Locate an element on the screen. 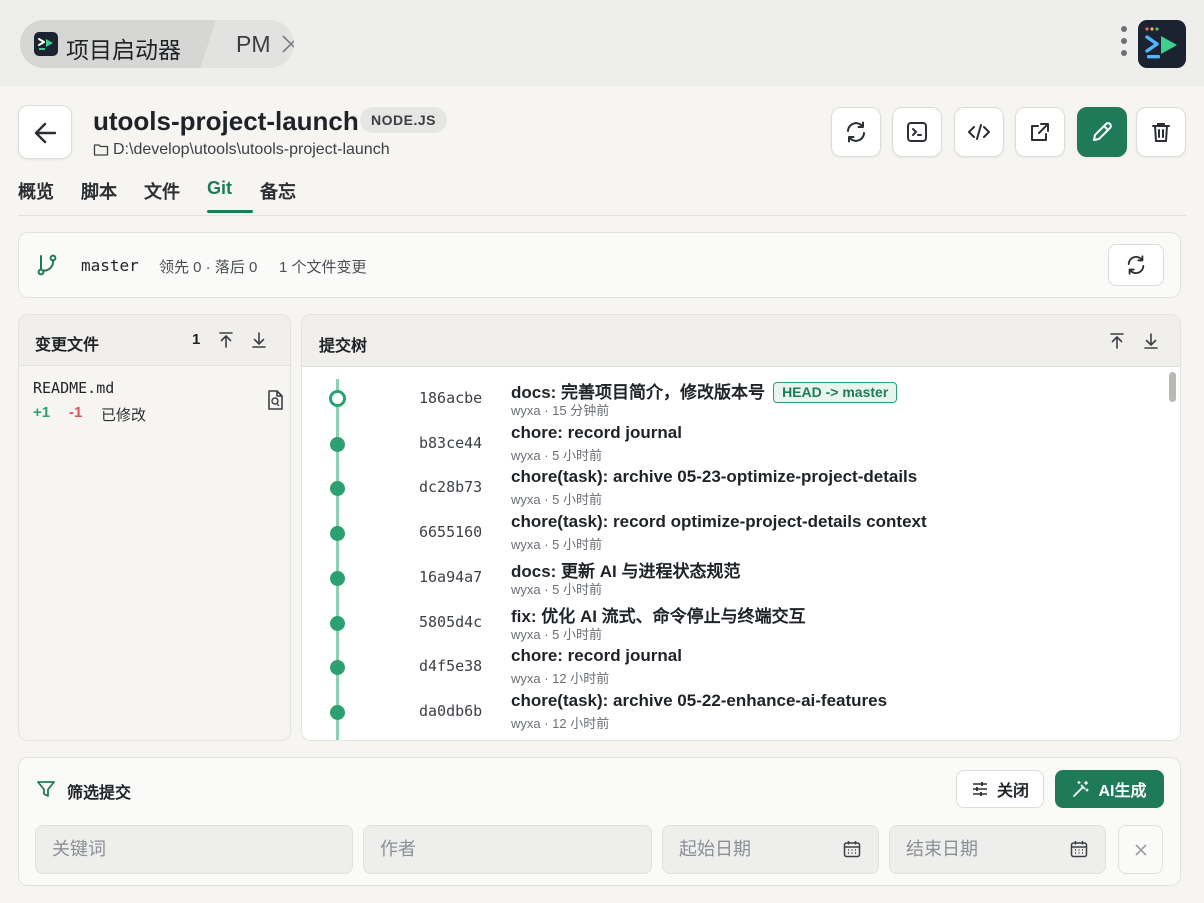 This screenshot has width=1204, height=903. commit-filter: 筛选提交 关闭 AI生成 is located at coordinates (599, 821).